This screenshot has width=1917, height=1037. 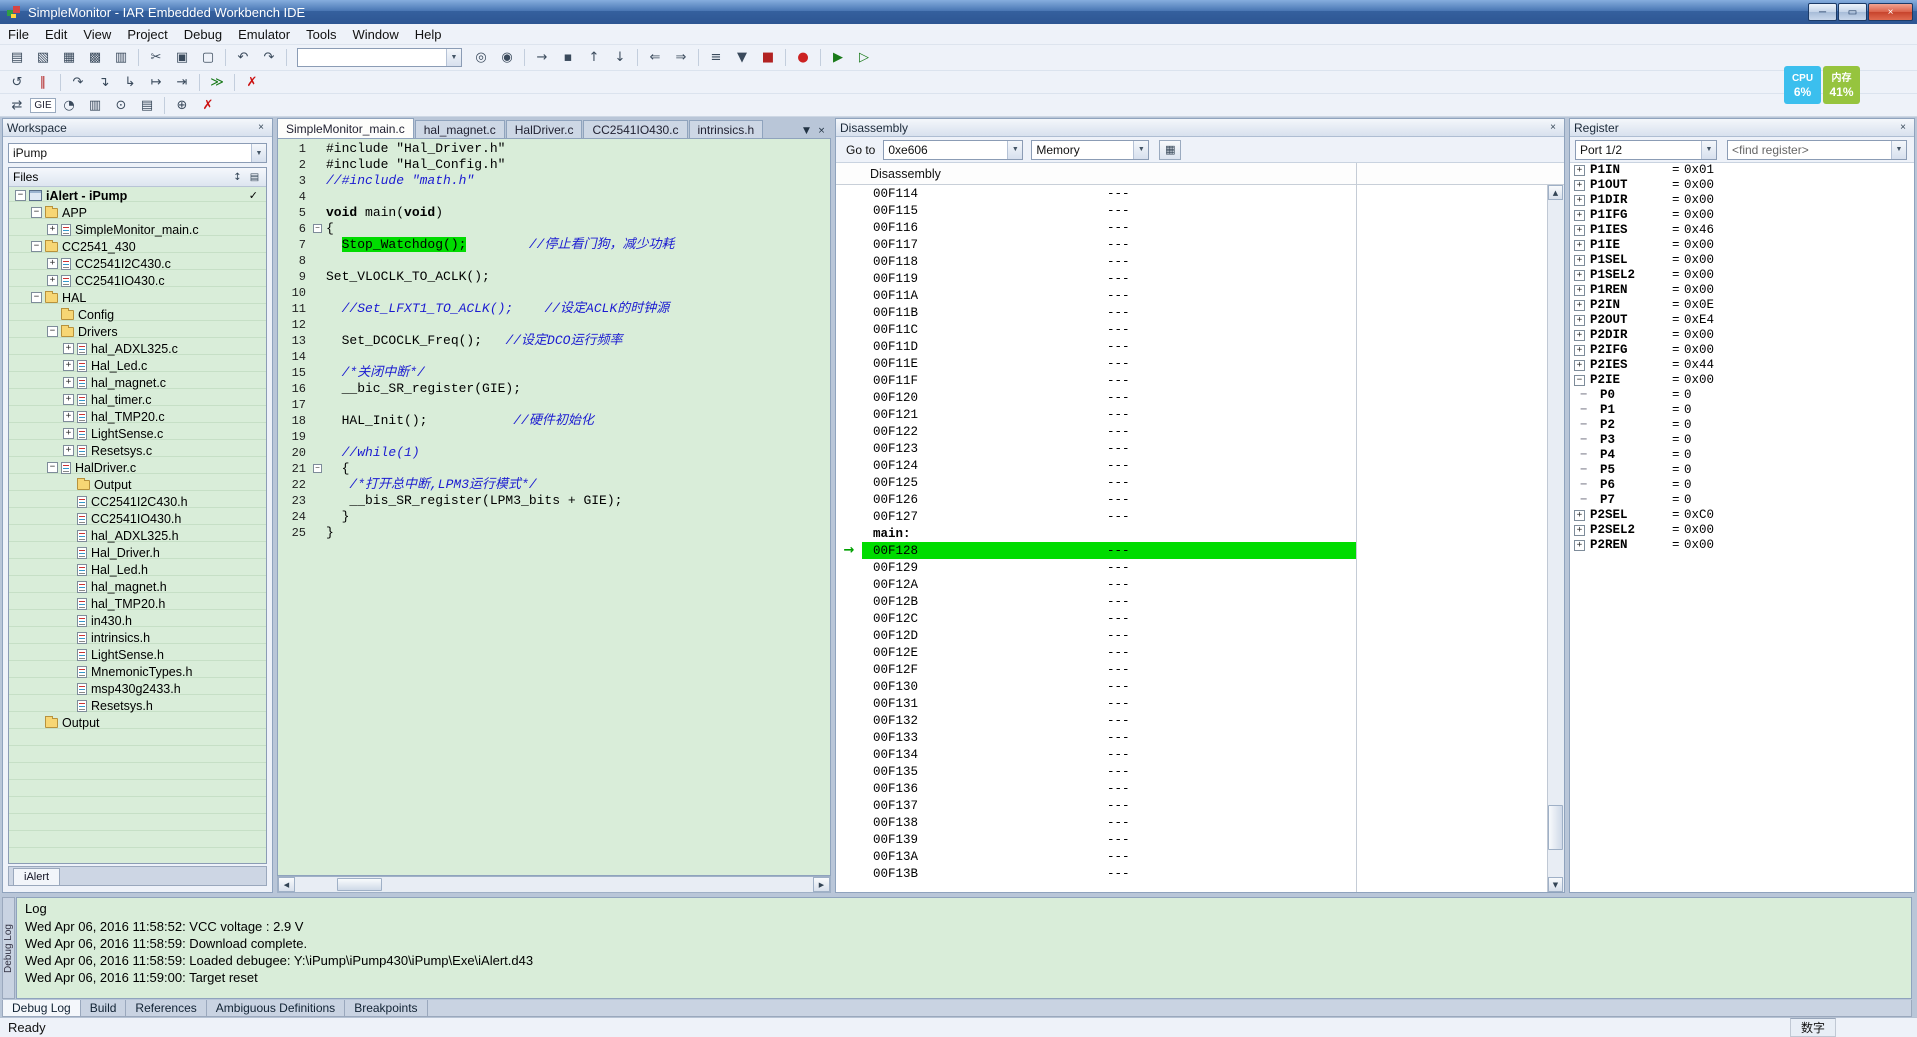 What do you see at coordinates (1192, 516) in the screenshot?
I see `disassembly-row: 00F127 ---` at bounding box center [1192, 516].